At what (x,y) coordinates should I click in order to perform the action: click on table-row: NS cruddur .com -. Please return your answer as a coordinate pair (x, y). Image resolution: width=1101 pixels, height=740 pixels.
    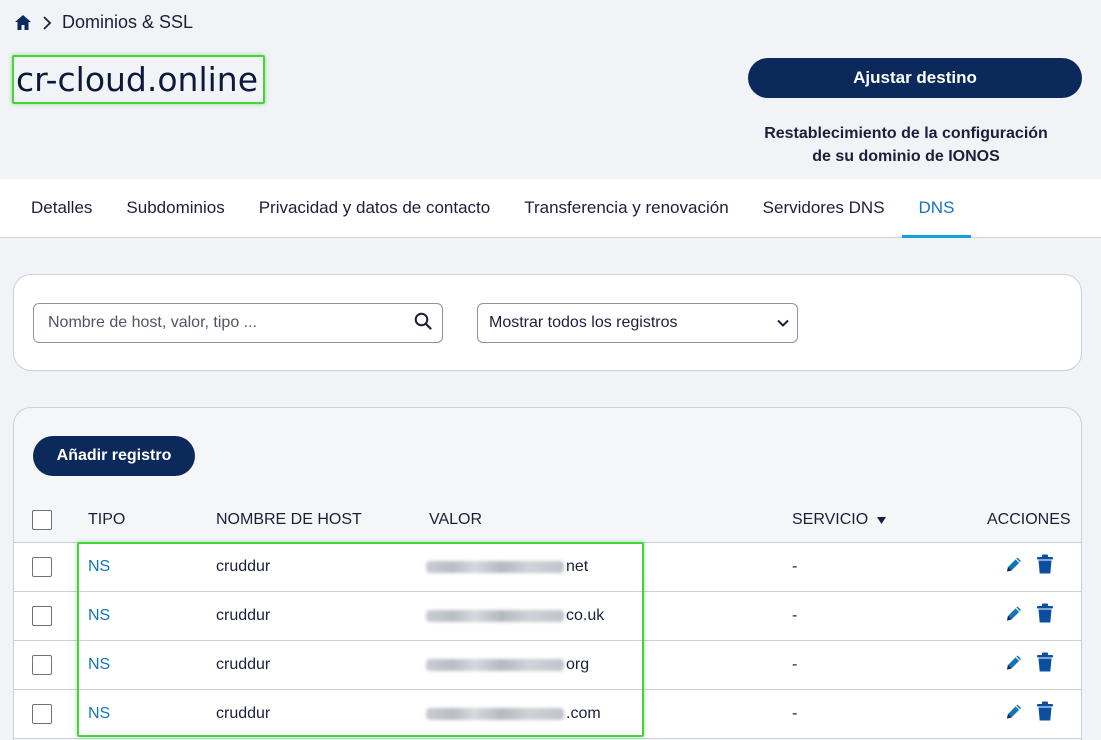
    Looking at the image, I should click on (547, 714).